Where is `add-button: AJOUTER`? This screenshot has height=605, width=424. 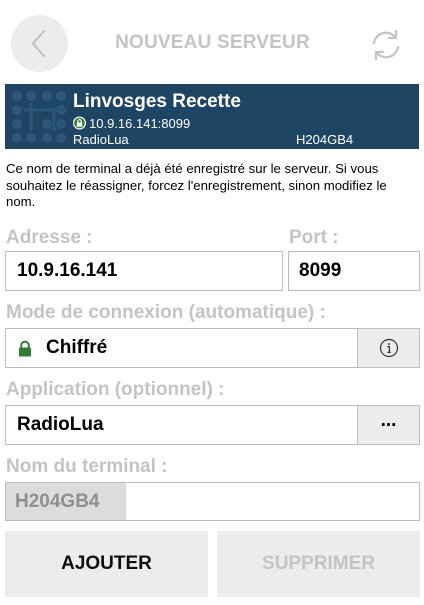 add-button: AJOUTER is located at coordinates (106, 564).